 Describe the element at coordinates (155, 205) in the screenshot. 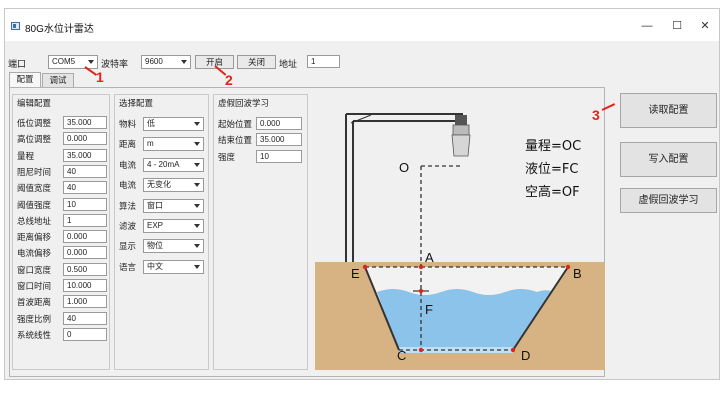

I see `select-config-field-value: 窗口` at that location.